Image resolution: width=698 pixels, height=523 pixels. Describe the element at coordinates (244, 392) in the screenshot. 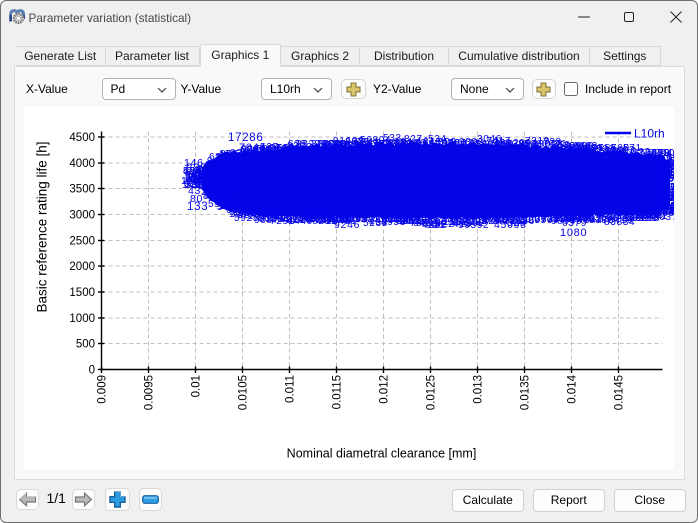

I see `svg-text: 0.0105` at that location.